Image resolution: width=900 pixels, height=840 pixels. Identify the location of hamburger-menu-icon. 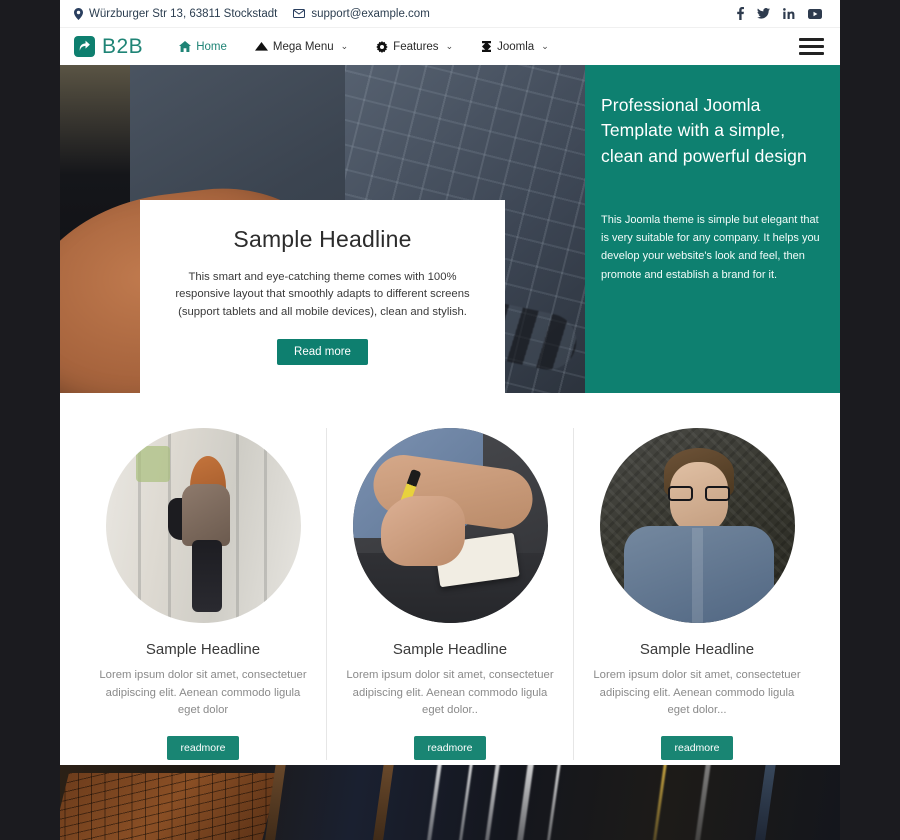
(811, 46).